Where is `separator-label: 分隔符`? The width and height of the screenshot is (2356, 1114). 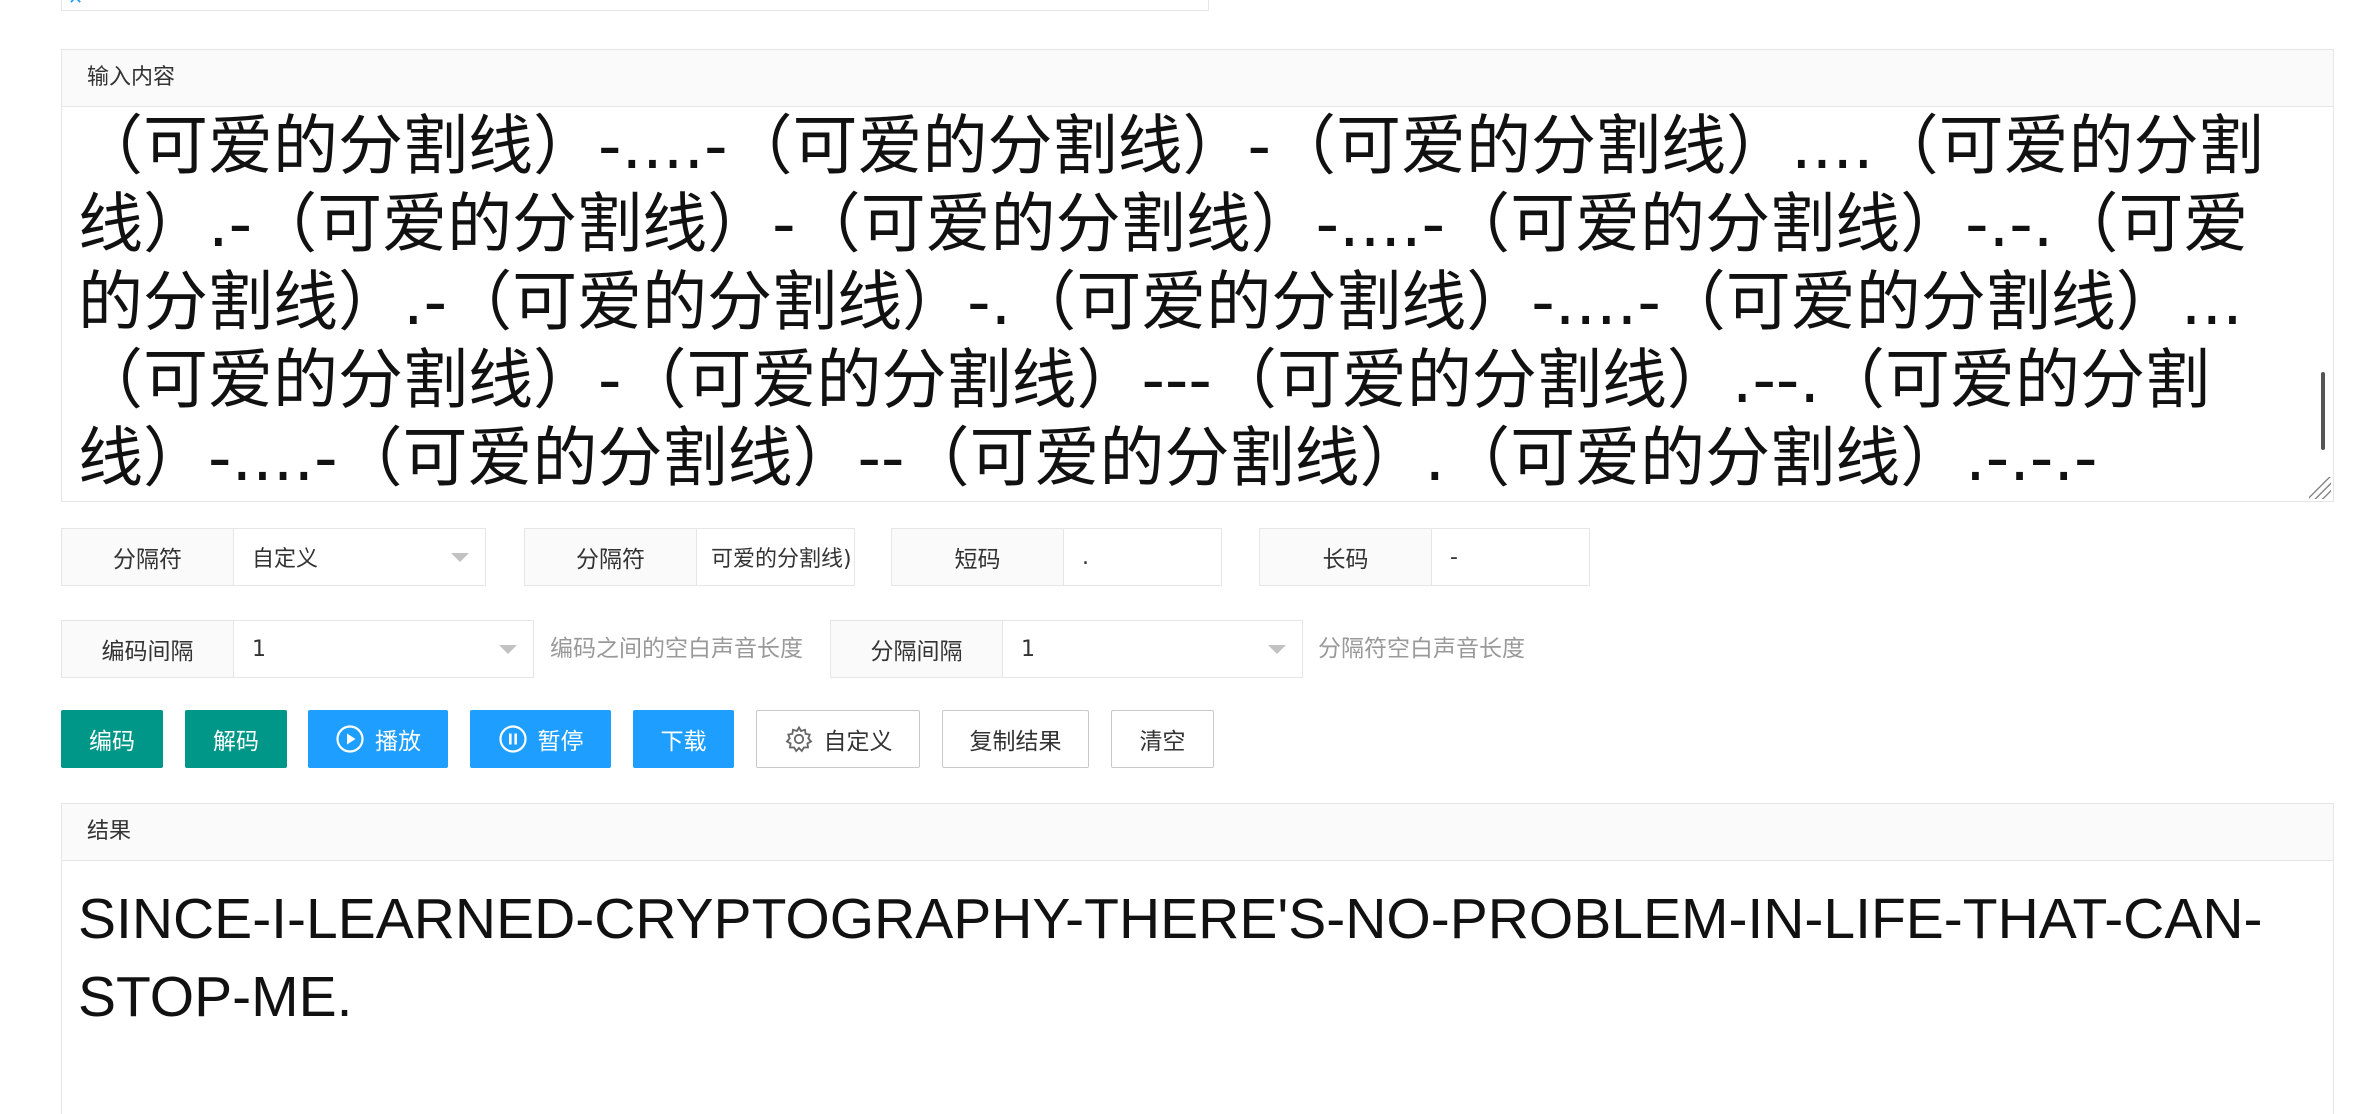 separator-label: 分隔符 is located at coordinates (611, 557).